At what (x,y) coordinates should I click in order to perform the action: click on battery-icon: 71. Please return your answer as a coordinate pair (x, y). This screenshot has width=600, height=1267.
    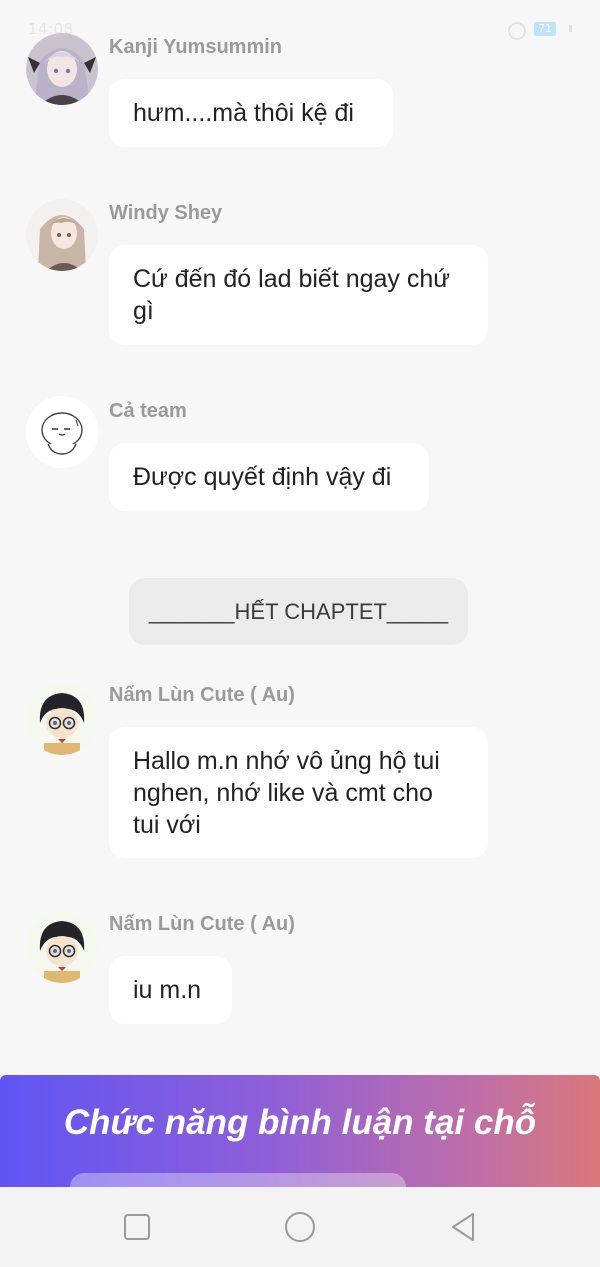
    Looking at the image, I should click on (545, 29).